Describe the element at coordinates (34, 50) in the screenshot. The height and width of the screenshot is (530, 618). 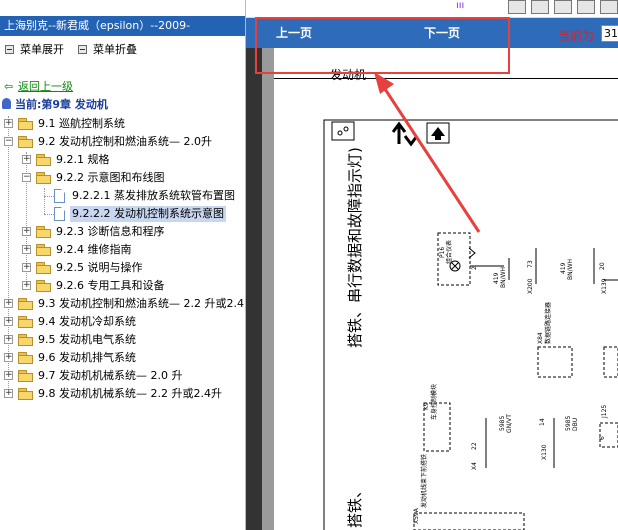
I see `menu-expand-button: 菜单展开` at that location.